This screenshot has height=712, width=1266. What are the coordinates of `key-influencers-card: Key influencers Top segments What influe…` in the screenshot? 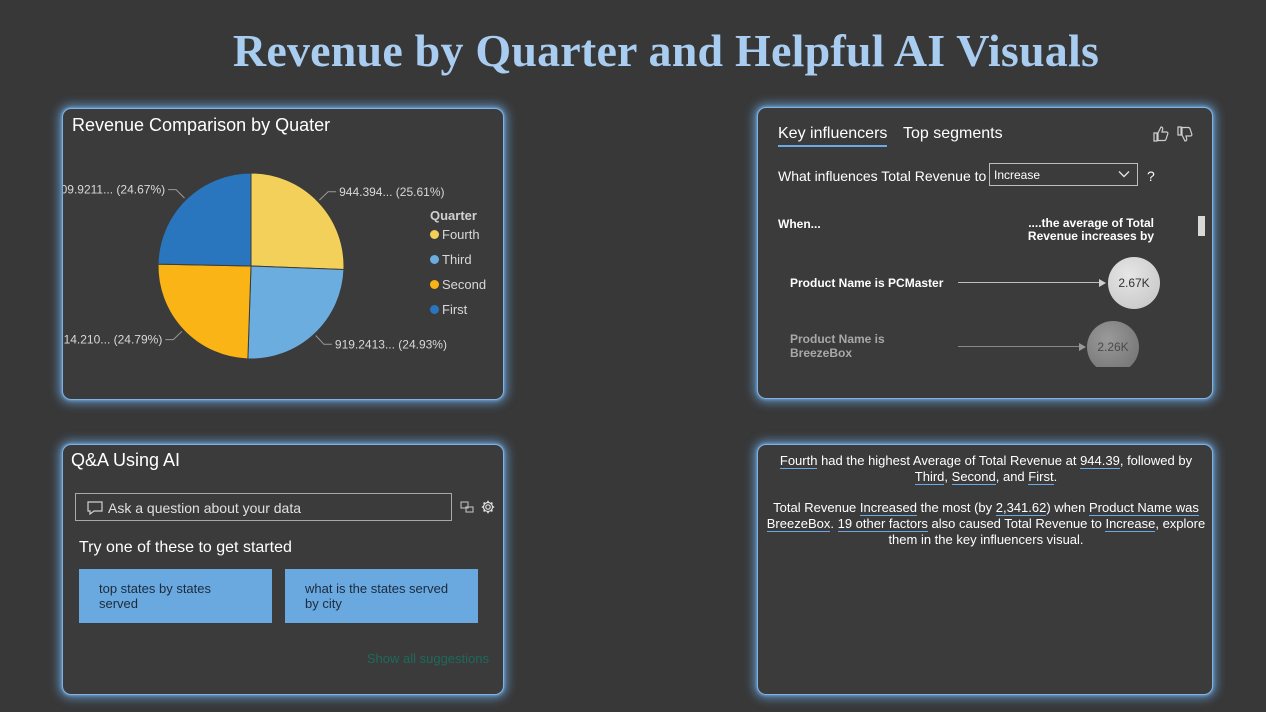 It's located at (985, 253).